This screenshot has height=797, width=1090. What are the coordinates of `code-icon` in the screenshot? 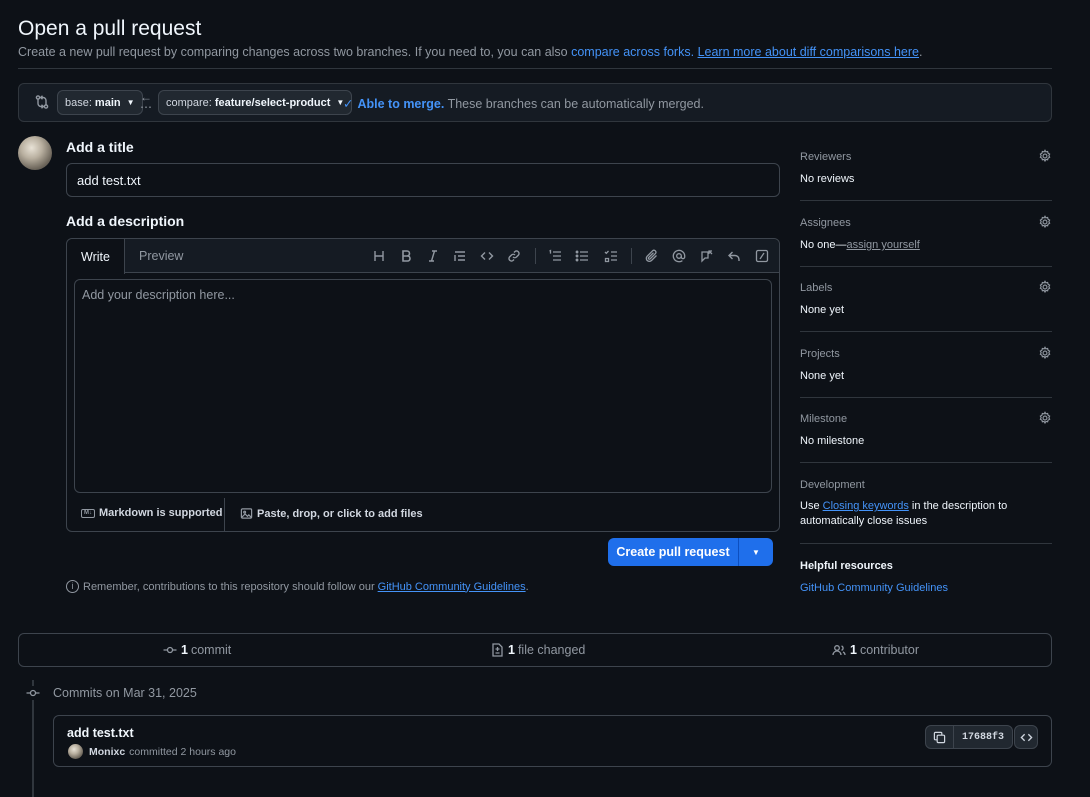 It's located at (487, 256).